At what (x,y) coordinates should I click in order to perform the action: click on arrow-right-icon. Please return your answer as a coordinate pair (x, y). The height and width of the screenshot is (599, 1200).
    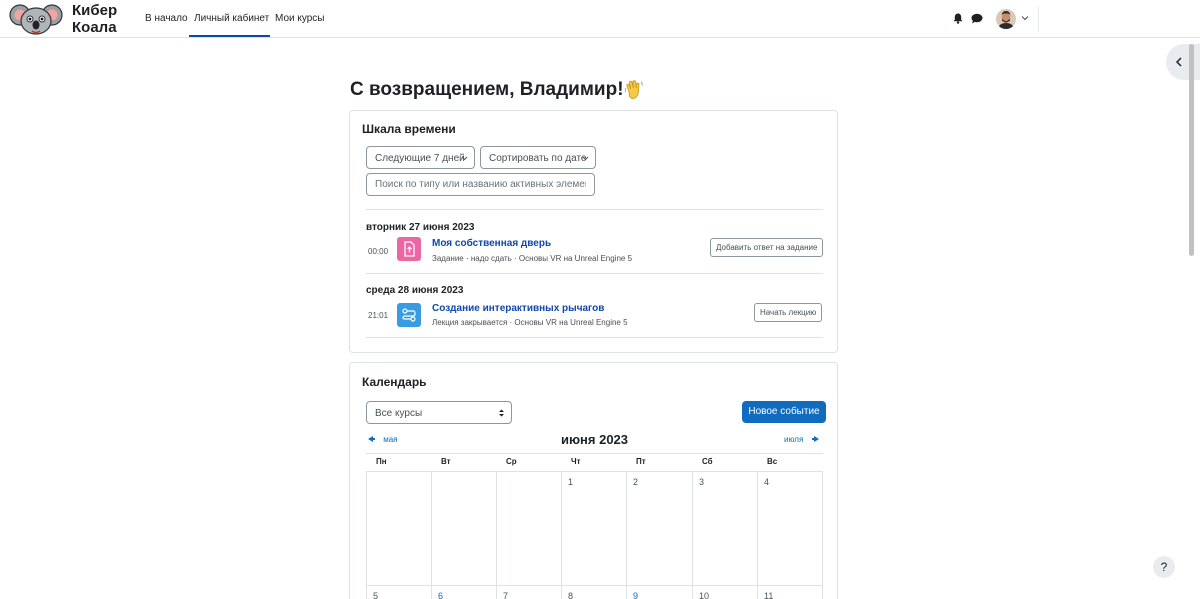
    Looking at the image, I should click on (815, 439).